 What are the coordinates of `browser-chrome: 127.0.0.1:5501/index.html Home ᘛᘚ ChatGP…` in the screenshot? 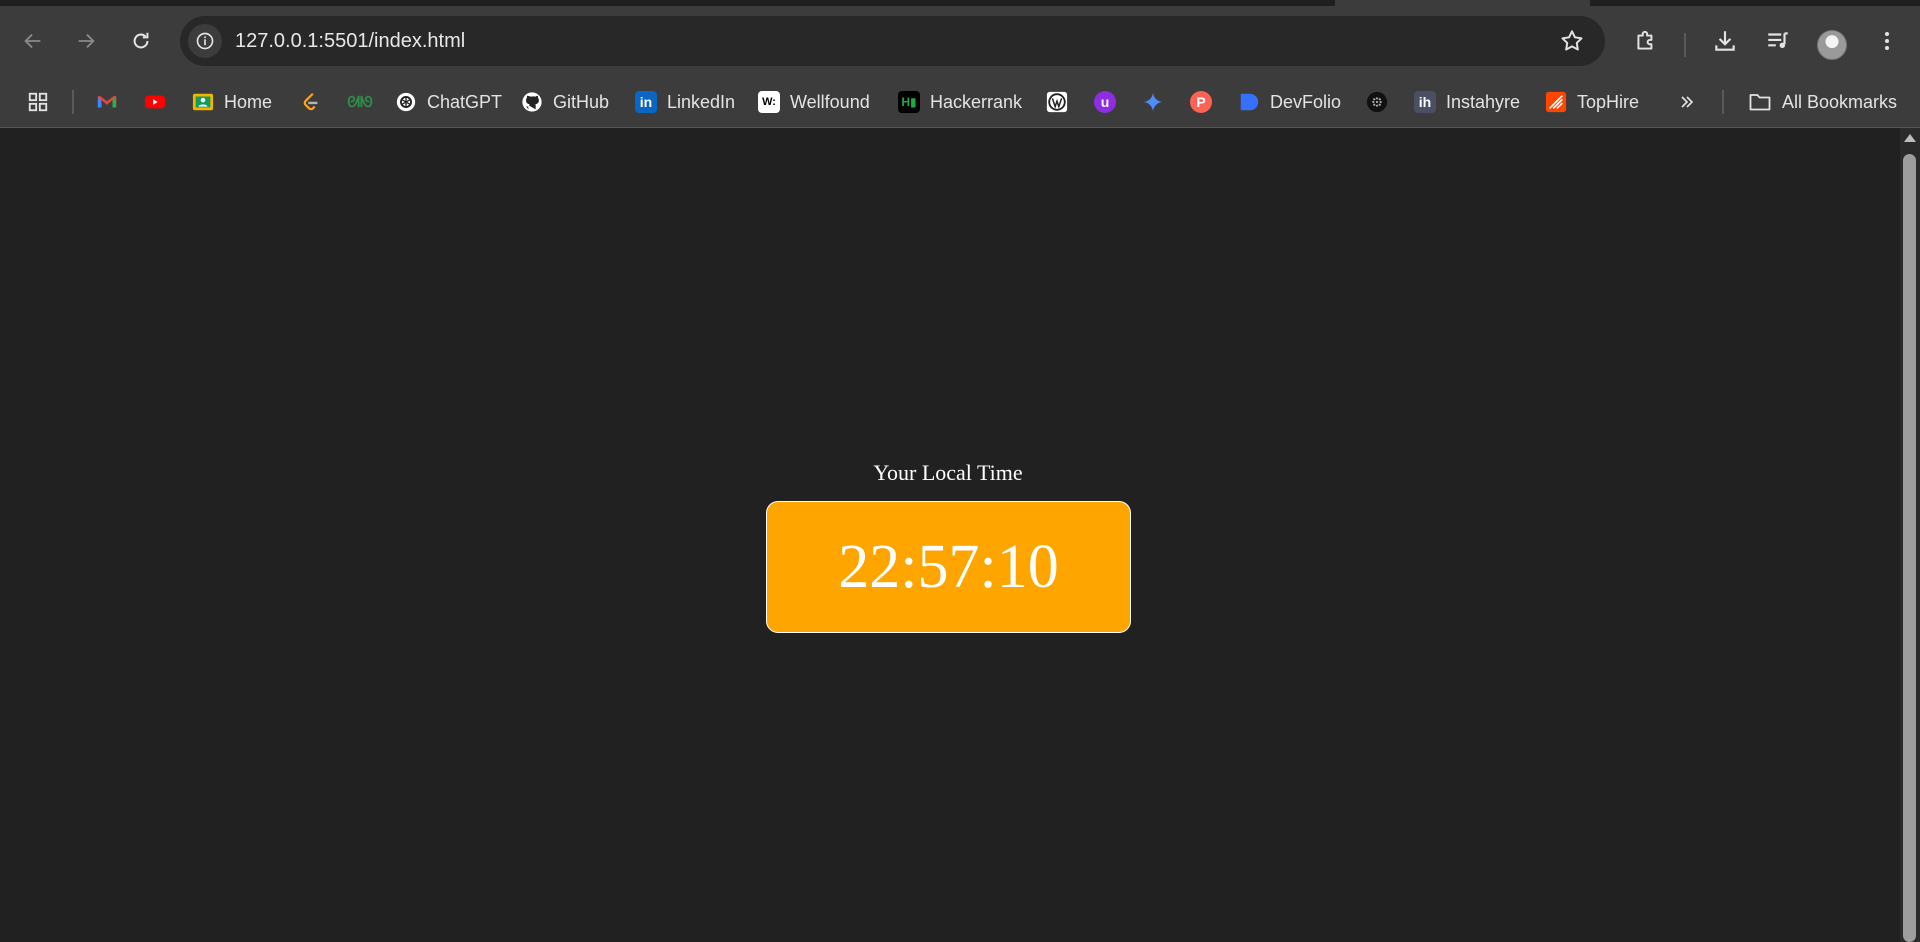 It's located at (960, 64).